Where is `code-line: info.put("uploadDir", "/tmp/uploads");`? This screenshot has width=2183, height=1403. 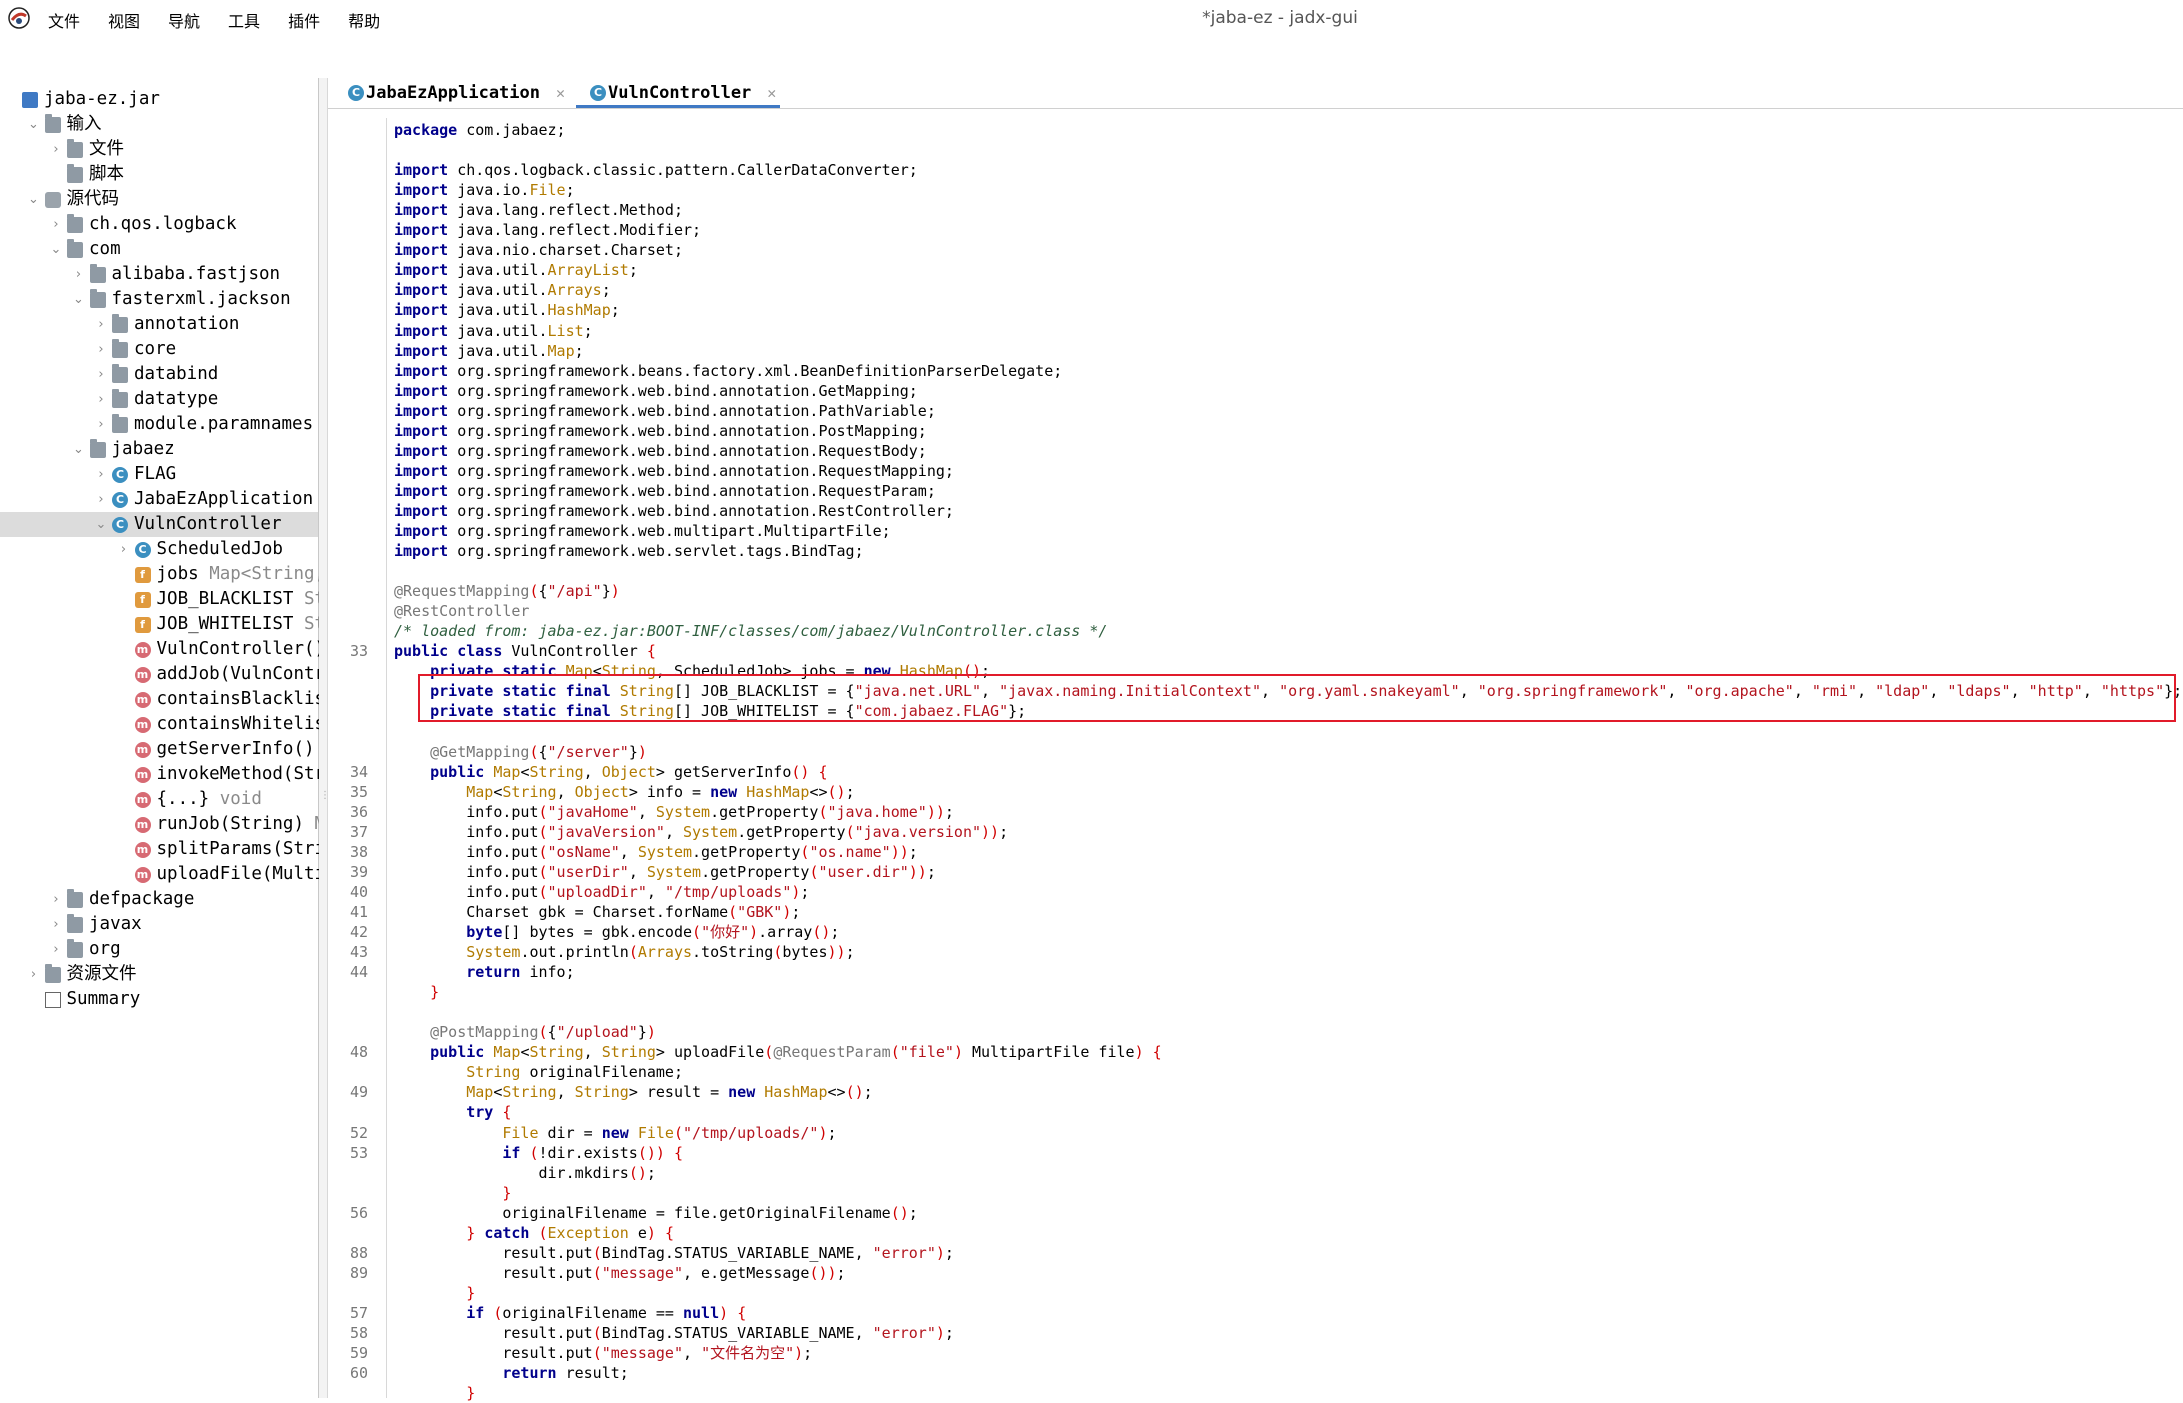
code-line: info.put("uploadDir", "/tmp/uploads"); is located at coordinates (601, 892).